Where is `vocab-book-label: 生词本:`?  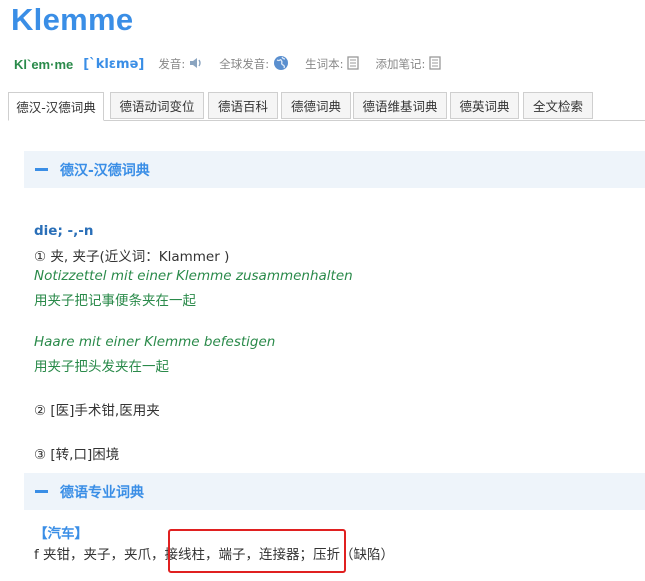
vocab-book-label: 生词本: is located at coordinates (324, 64).